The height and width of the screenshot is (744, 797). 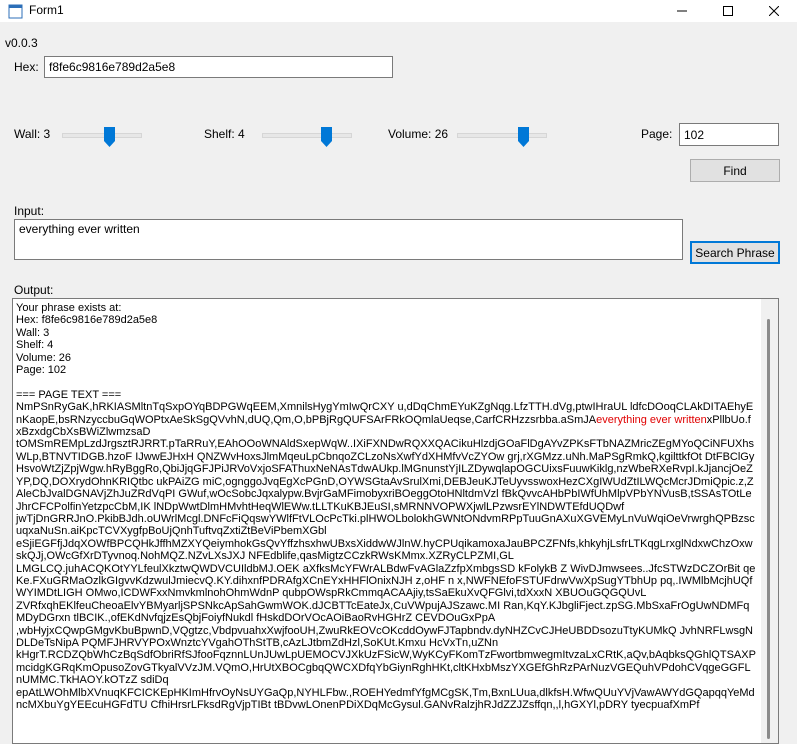 What do you see at coordinates (109, 137) in the screenshot?
I see `wall-slider-thumb` at bounding box center [109, 137].